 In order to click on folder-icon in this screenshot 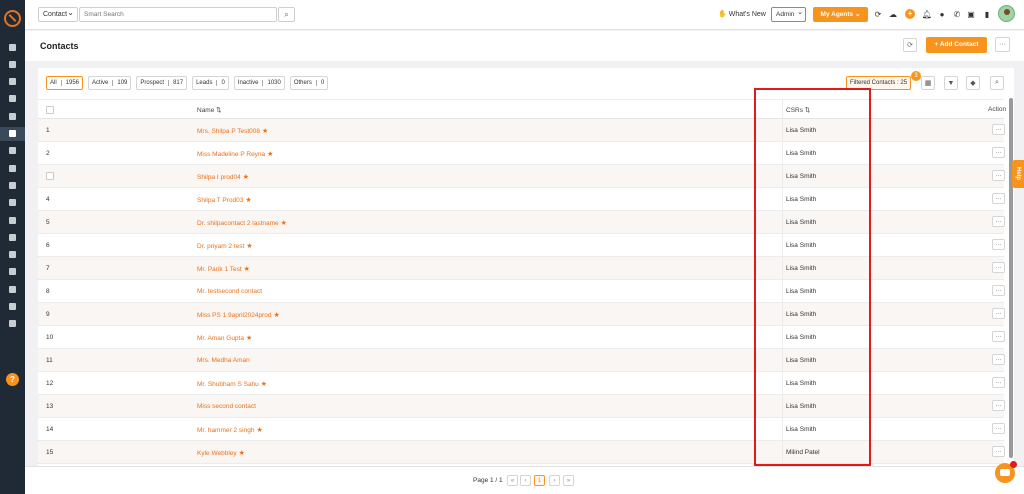, I will do `click(12, 220)`.